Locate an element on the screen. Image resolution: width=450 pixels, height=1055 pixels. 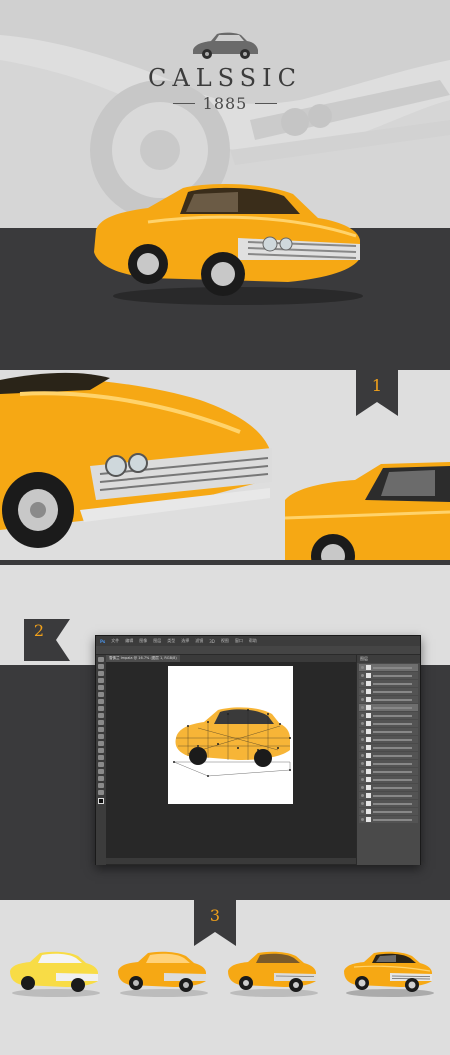
foreground-color-swatch is located at coordinates (101, 801).